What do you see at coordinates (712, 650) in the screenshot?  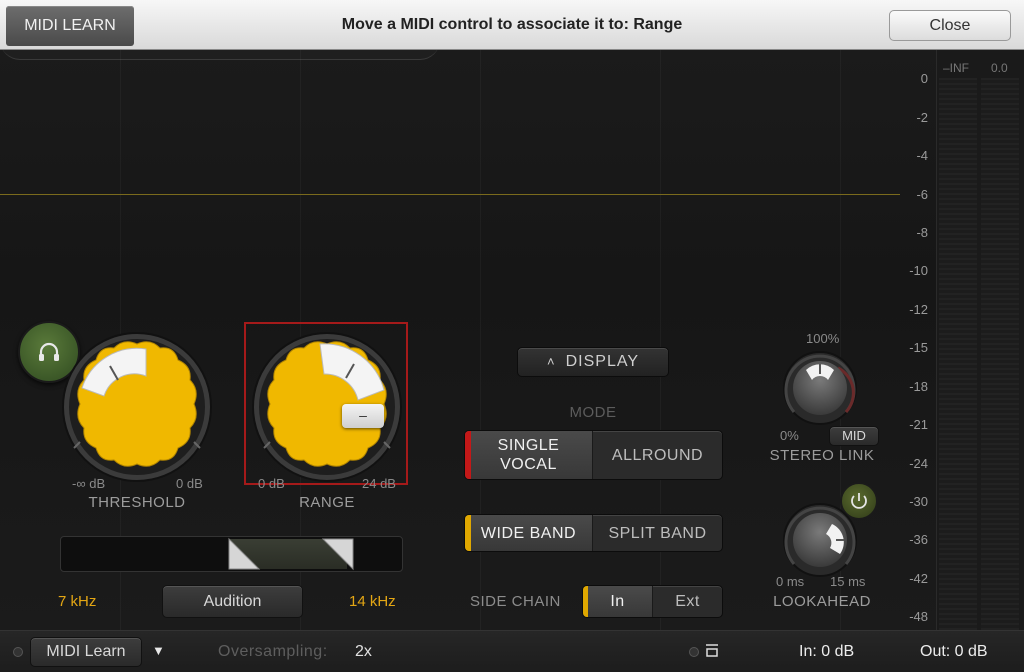 I see `collapse-icon-graphic` at bounding box center [712, 650].